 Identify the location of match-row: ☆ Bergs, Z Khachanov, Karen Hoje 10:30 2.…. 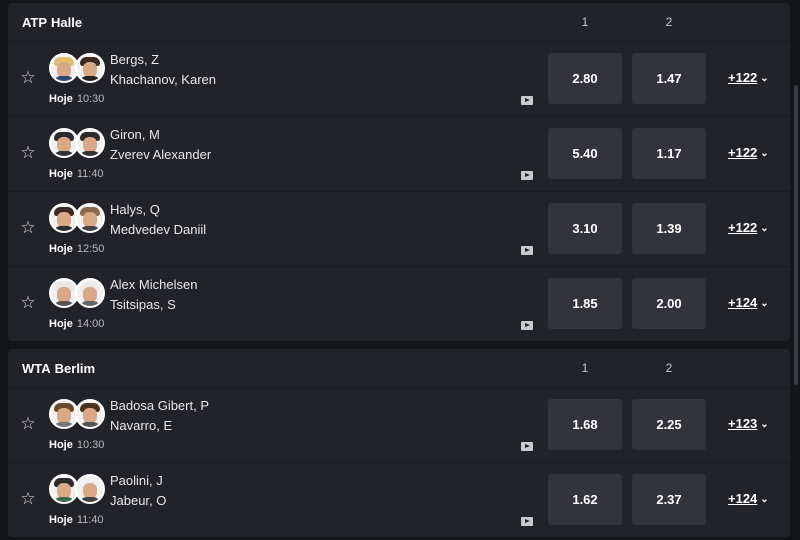
(399, 79).